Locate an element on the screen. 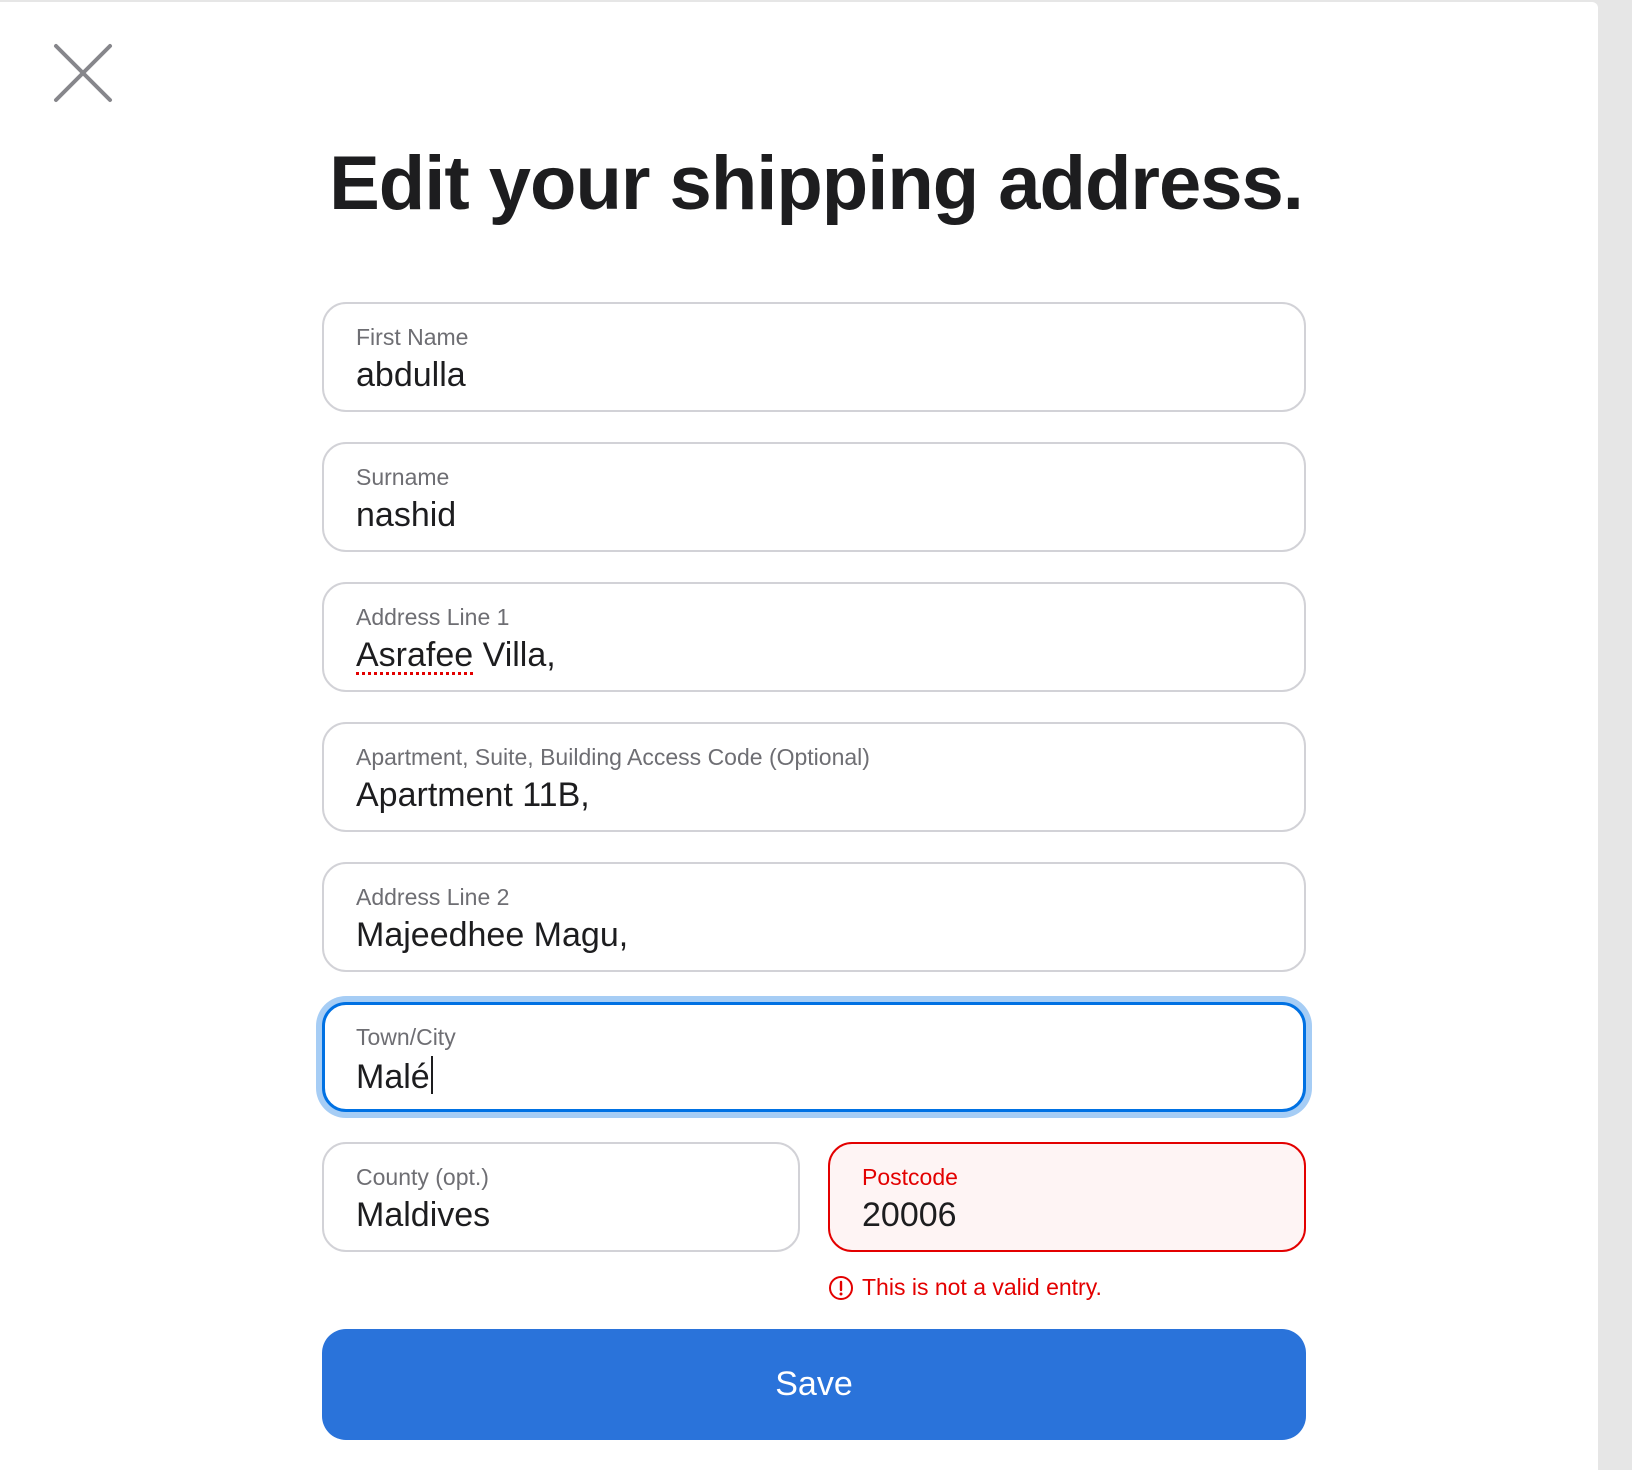 This screenshot has width=1632, height=1470. address-line-1-field: Address Line 1 Asrafee Villa, is located at coordinates (814, 637).